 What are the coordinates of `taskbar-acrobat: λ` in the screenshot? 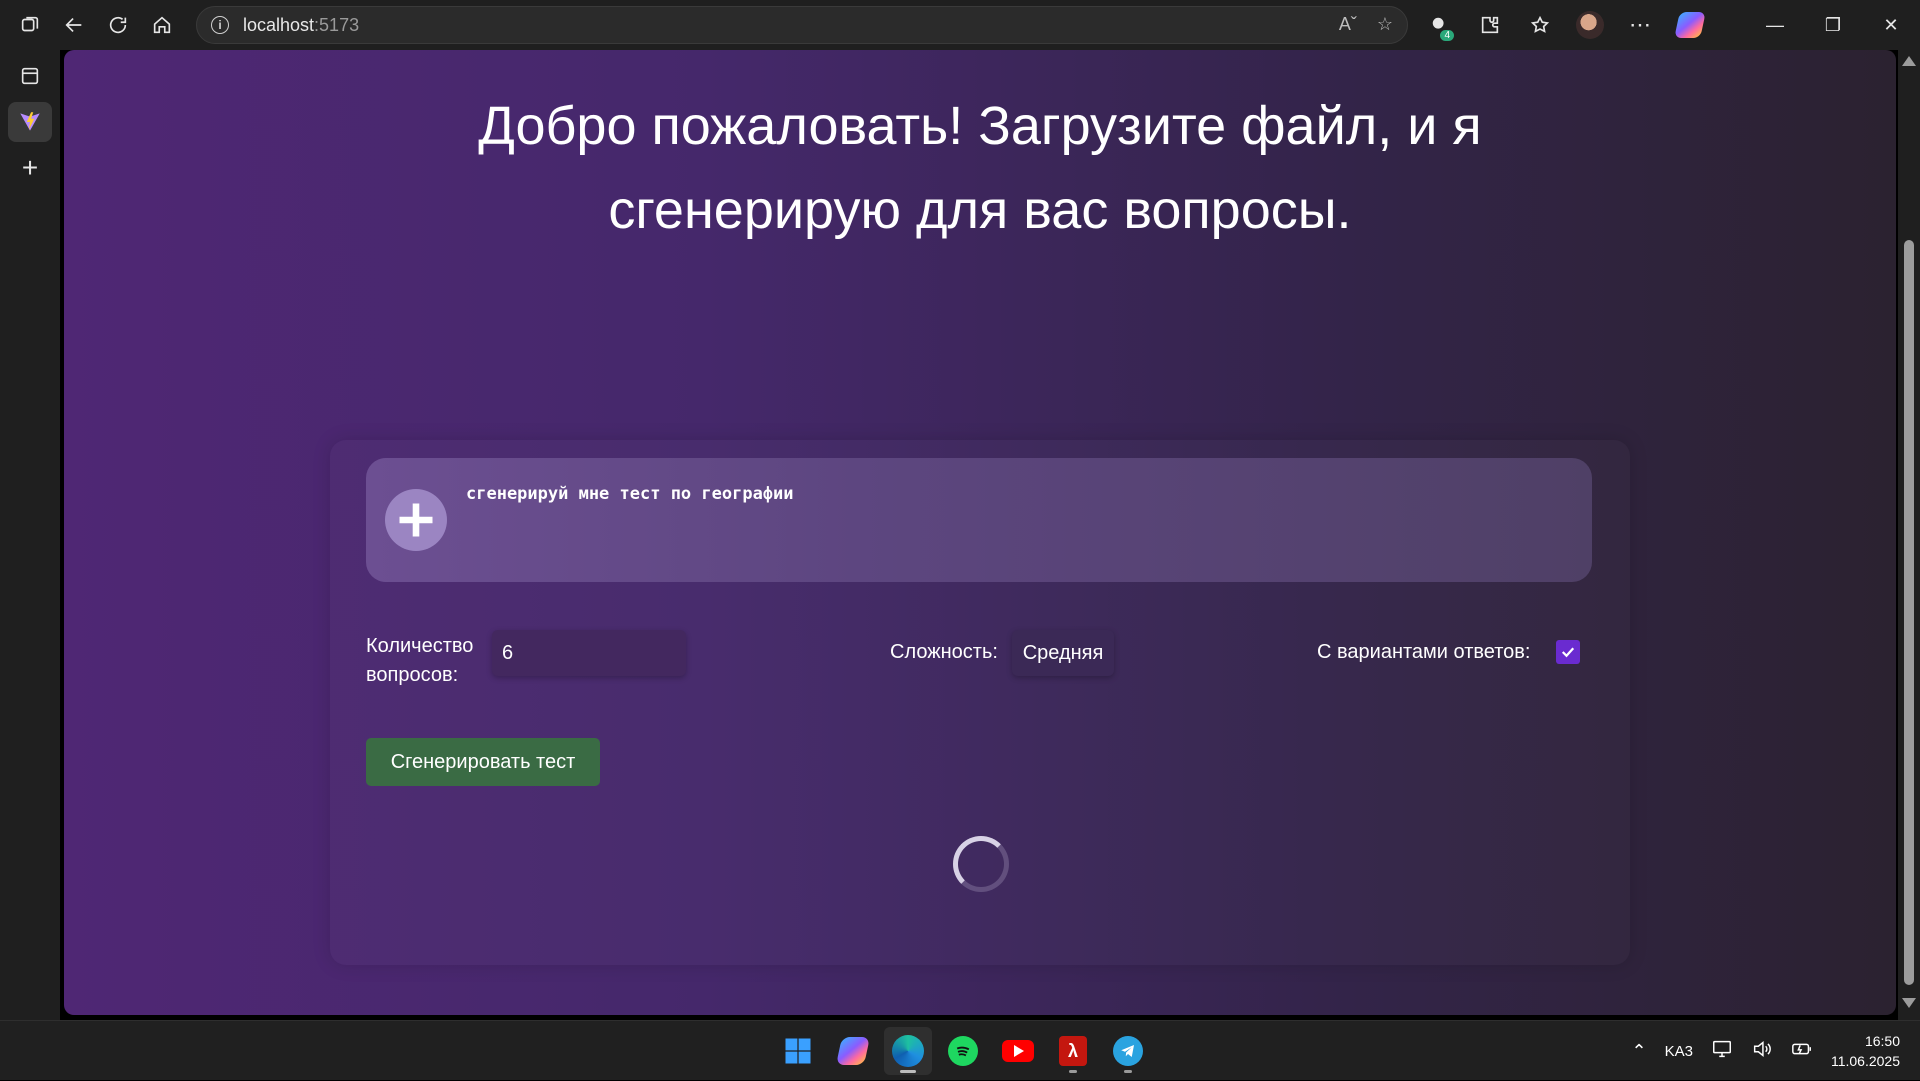 It's located at (1073, 1051).